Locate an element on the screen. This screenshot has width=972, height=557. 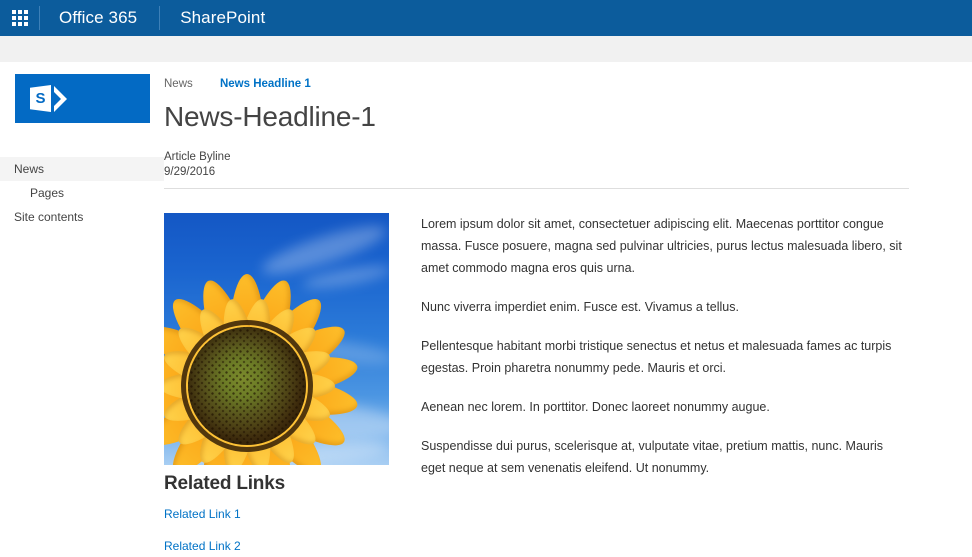
page-title: News-Headline-1 is located at coordinates (270, 116).